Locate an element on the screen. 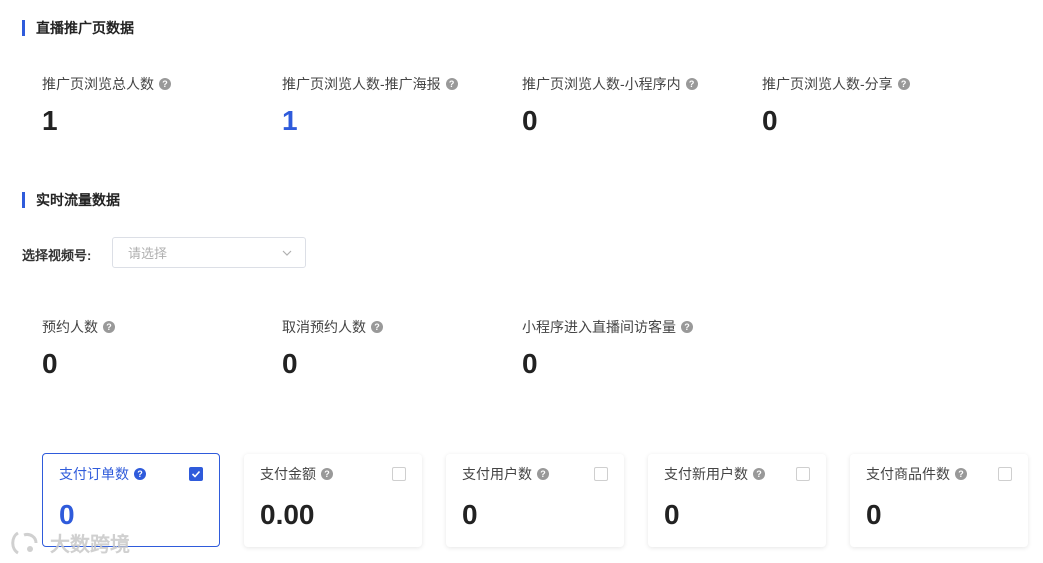 The height and width of the screenshot is (563, 1043). stat-label: 小程序进入直播间访客量 is located at coordinates (599, 327).